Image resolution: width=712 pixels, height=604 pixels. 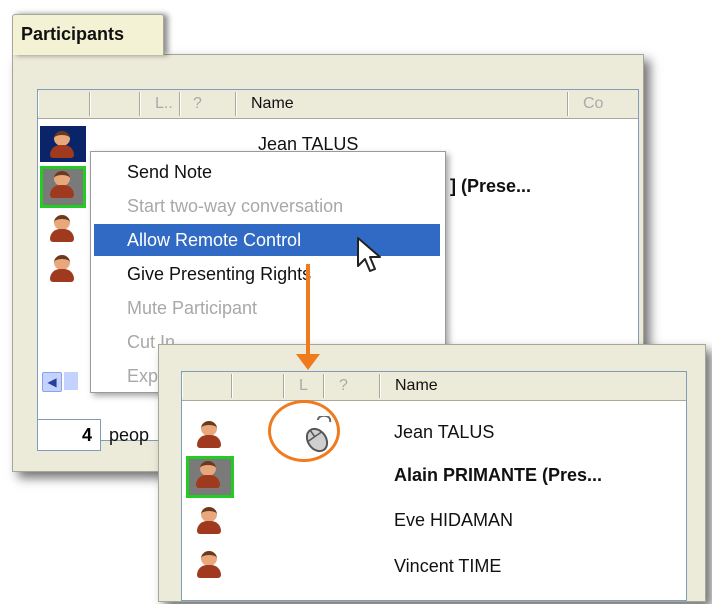 I want to click on list-header: L.. ? Name Co, so click(x=338, y=104).